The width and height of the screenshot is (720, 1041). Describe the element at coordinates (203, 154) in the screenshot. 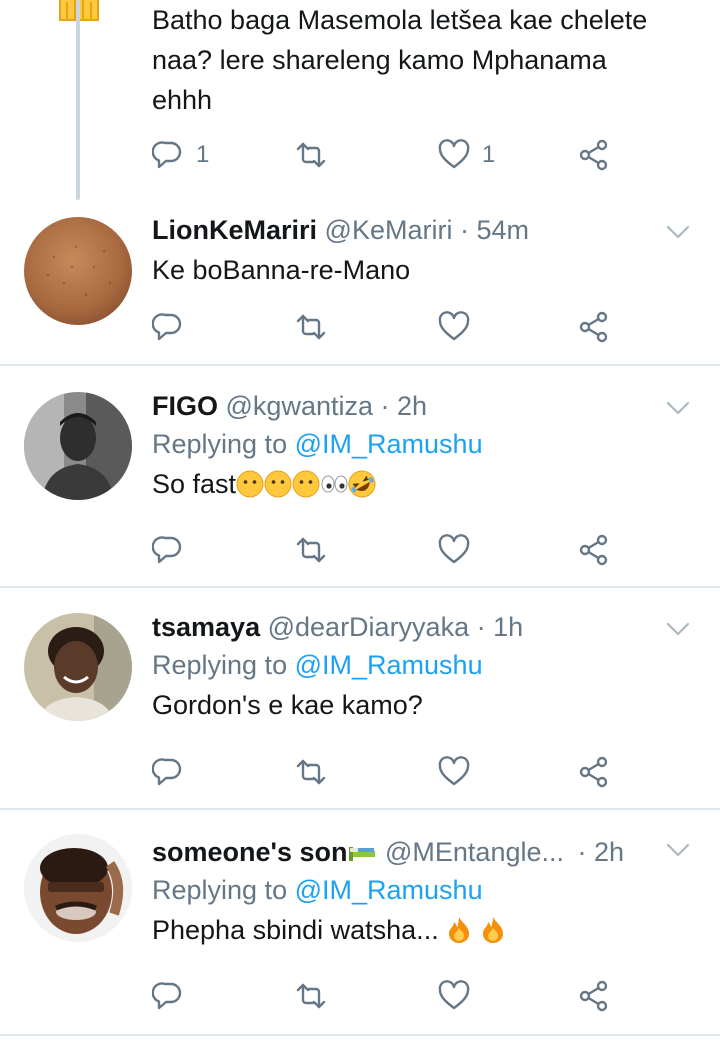

I see `reply-count: 1` at that location.